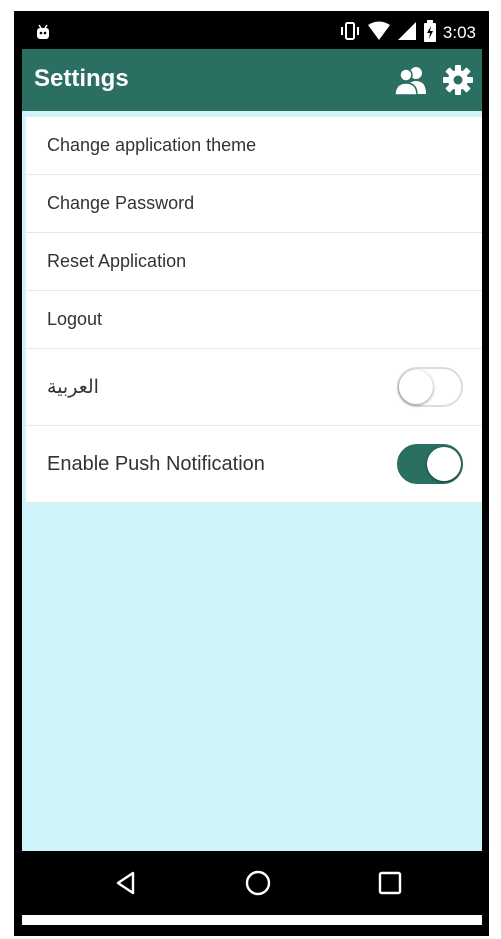  I want to click on navigation-bar, so click(252, 883).